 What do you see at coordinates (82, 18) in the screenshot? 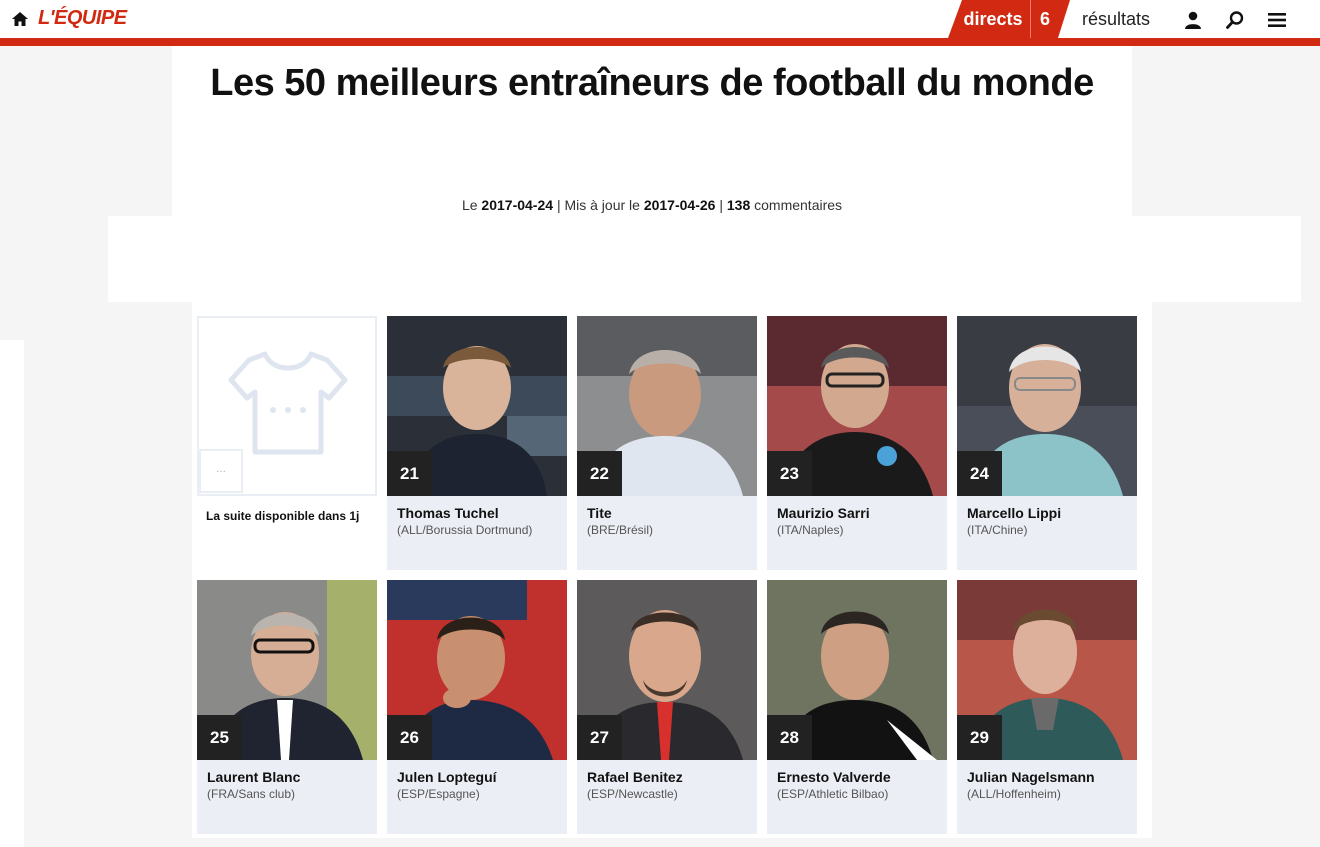
I see `lequipe-logo: L'ÉQUIPE` at bounding box center [82, 18].